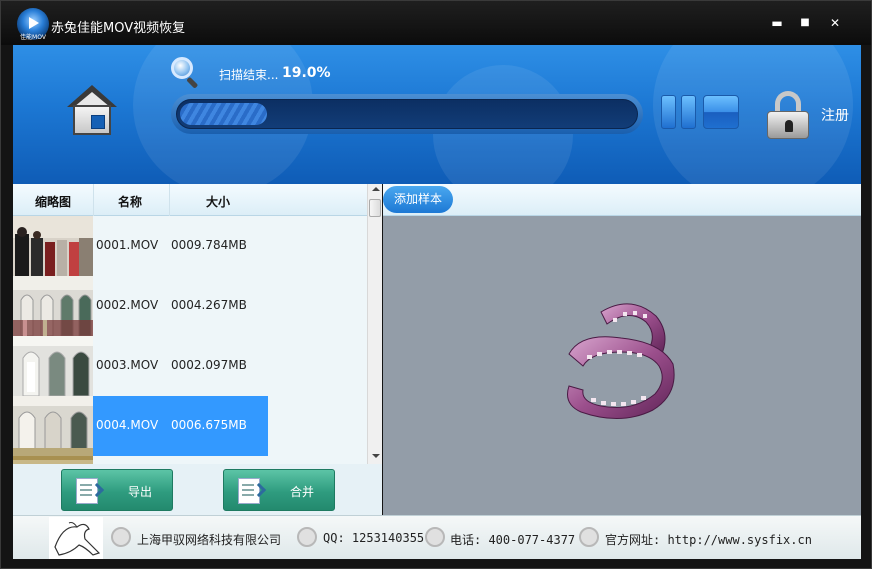 The width and height of the screenshot is (872, 569). I want to click on company-icon, so click(121, 537).